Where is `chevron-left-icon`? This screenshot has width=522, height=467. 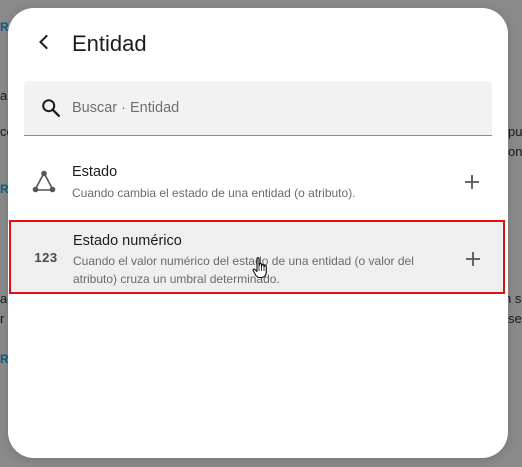
chevron-left-icon is located at coordinates (43, 42).